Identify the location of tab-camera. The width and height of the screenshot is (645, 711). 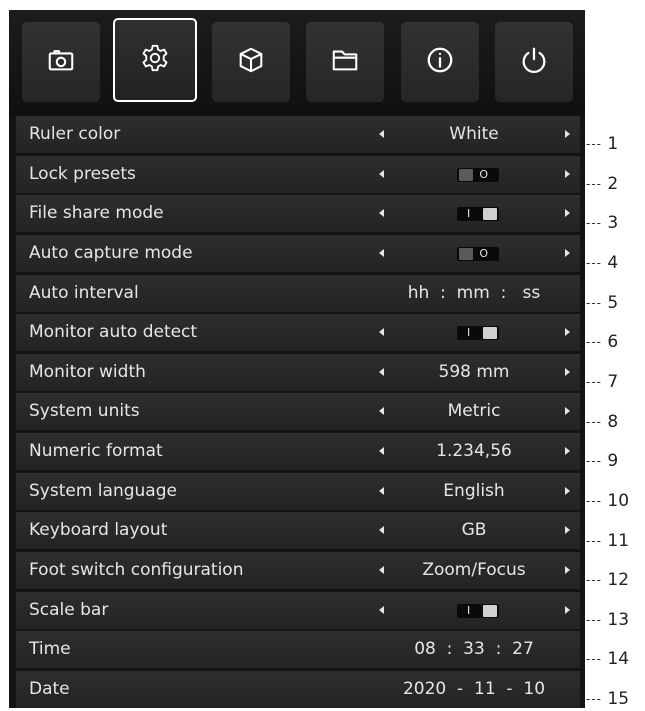
(61, 62).